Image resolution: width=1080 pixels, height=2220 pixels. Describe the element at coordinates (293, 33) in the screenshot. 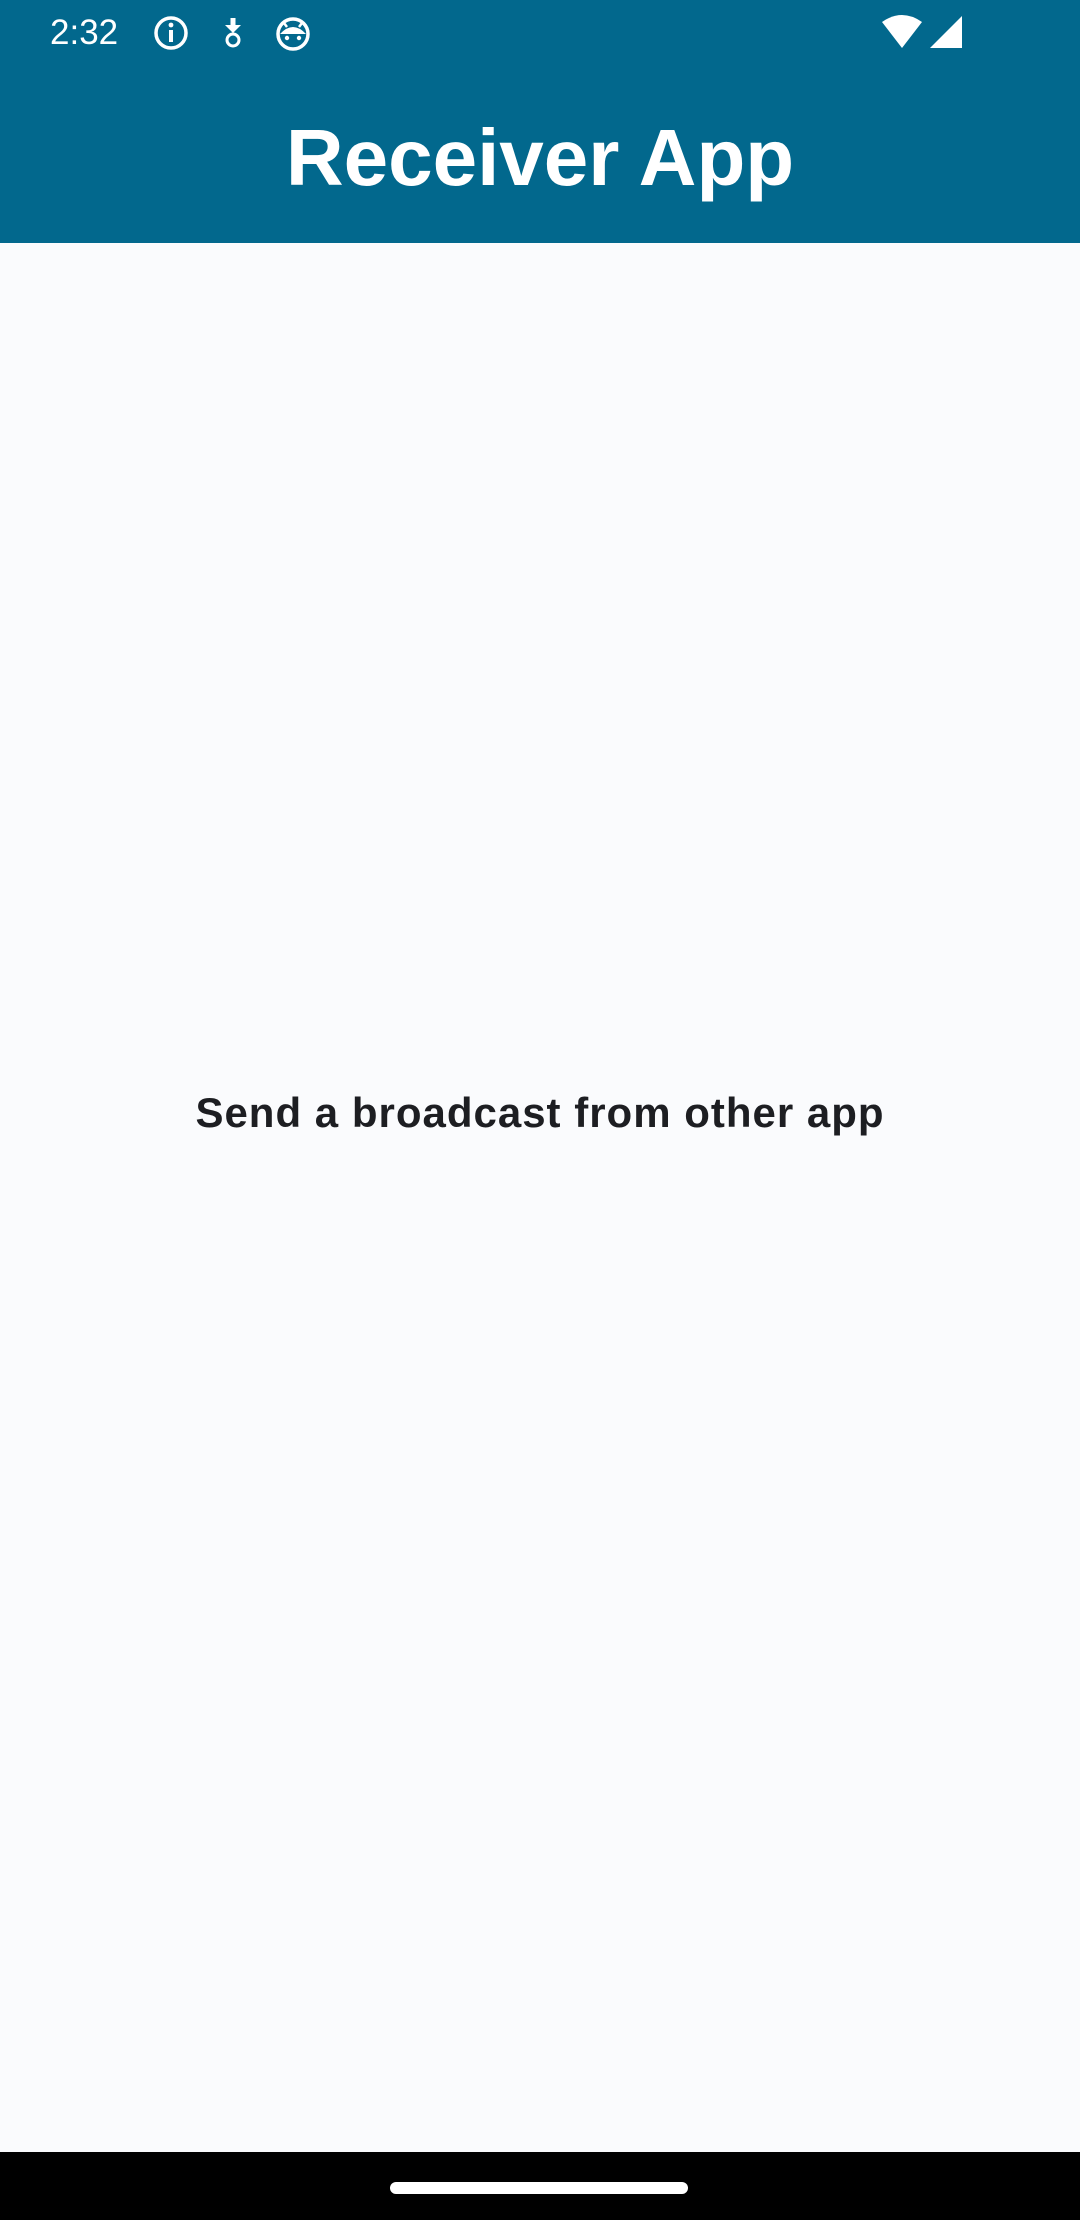

I see `android-face-icon` at that location.